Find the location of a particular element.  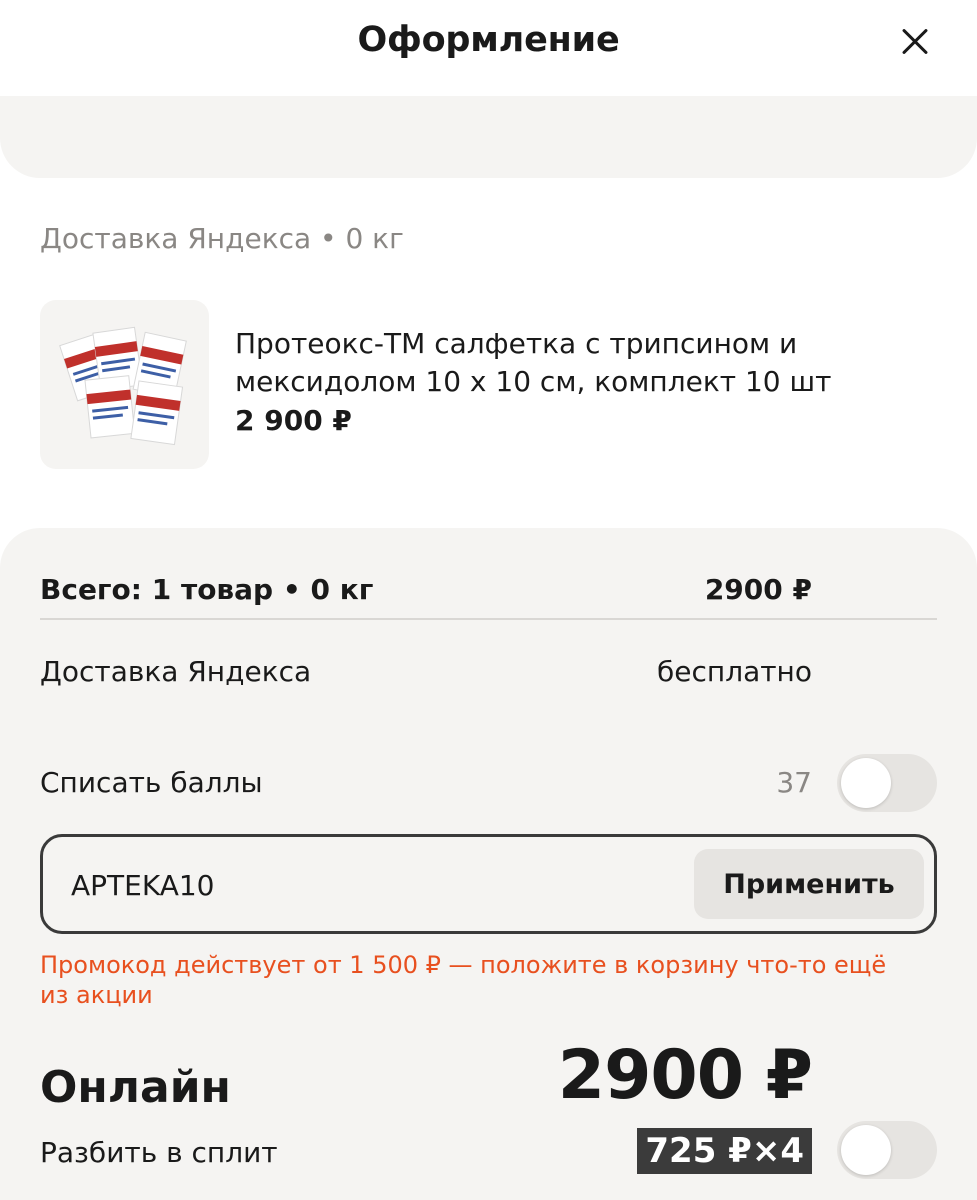

close-icon is located at coordinates (915, 41).